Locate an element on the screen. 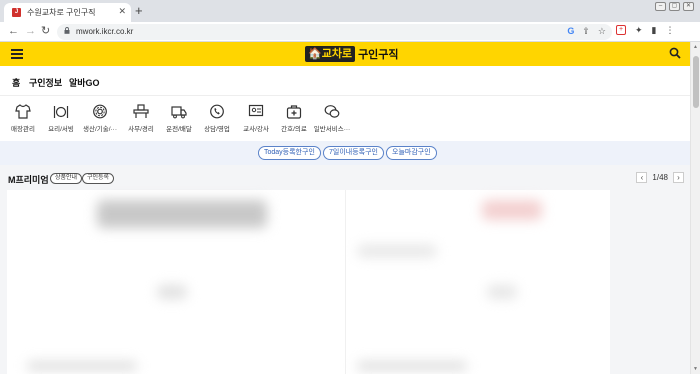 This screenshot has width=700, height=374. search-icon is located at coordinates (675, 53).